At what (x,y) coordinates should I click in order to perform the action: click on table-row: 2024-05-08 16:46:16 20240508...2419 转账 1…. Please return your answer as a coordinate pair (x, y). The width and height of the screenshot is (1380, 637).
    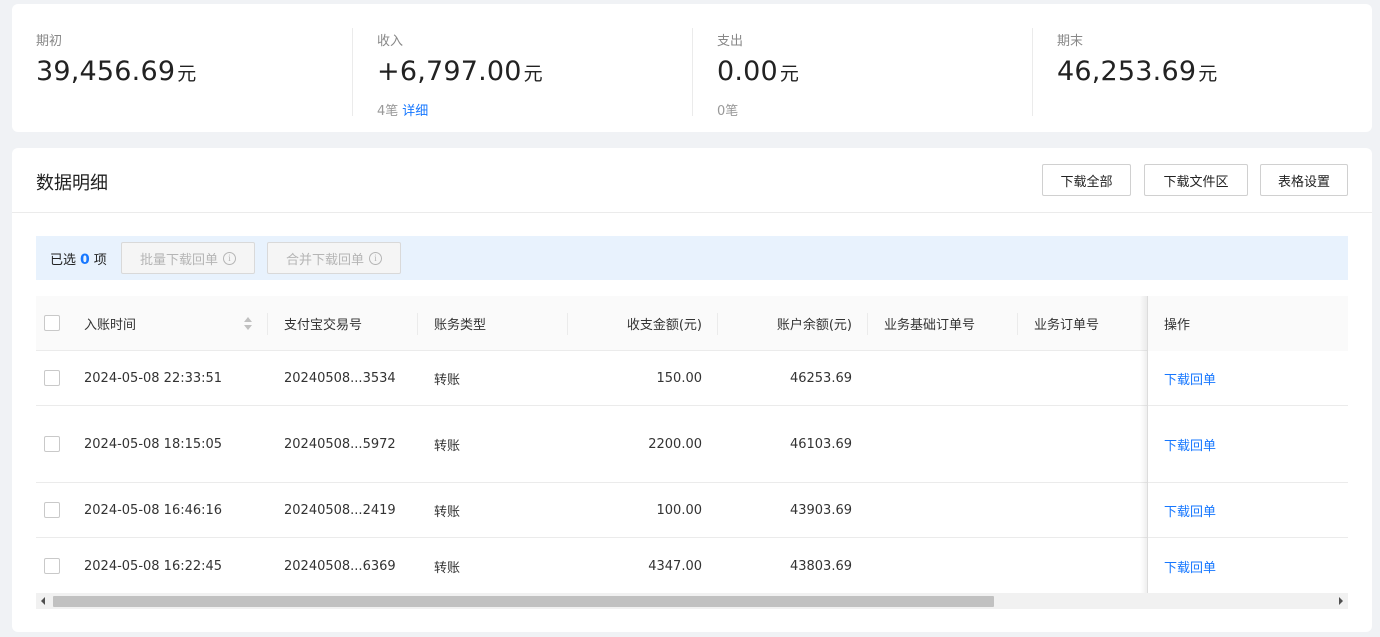
    Looking at the image, I should click on (692, 510).